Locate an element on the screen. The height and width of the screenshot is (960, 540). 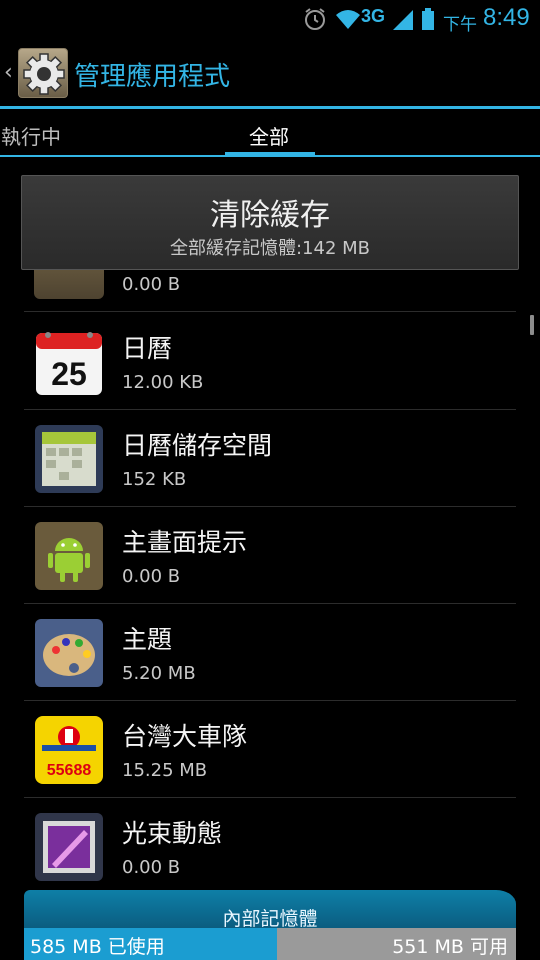
time-period: 下午 is located at coordinates (460, 25).